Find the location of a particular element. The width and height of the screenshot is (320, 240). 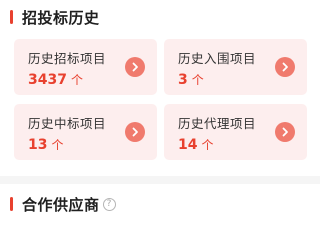

card-value-row: 3 个 is located at coordinates (191, 79).